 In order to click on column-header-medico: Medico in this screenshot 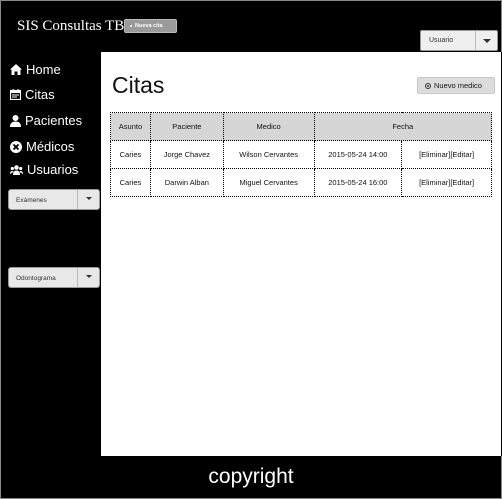, I will do `click(268, 126)`.